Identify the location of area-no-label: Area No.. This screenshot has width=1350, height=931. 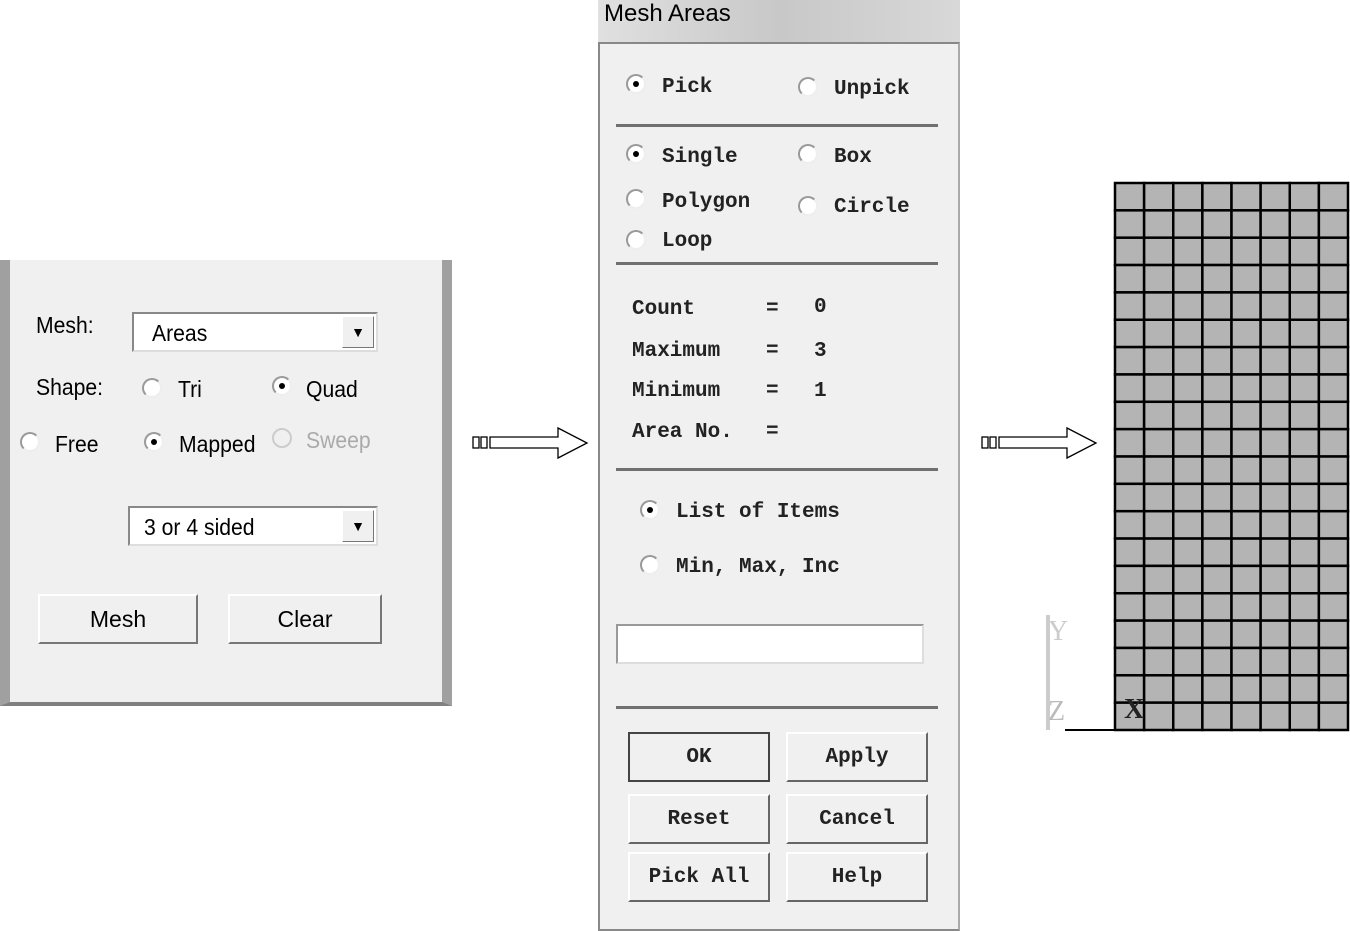
(682, 432).